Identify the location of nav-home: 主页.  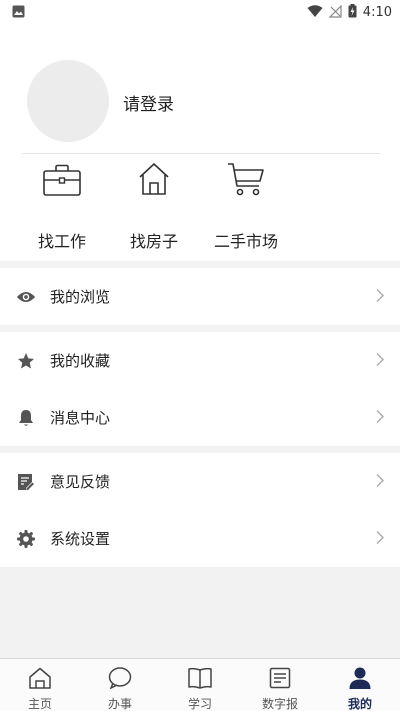
(40, 685).